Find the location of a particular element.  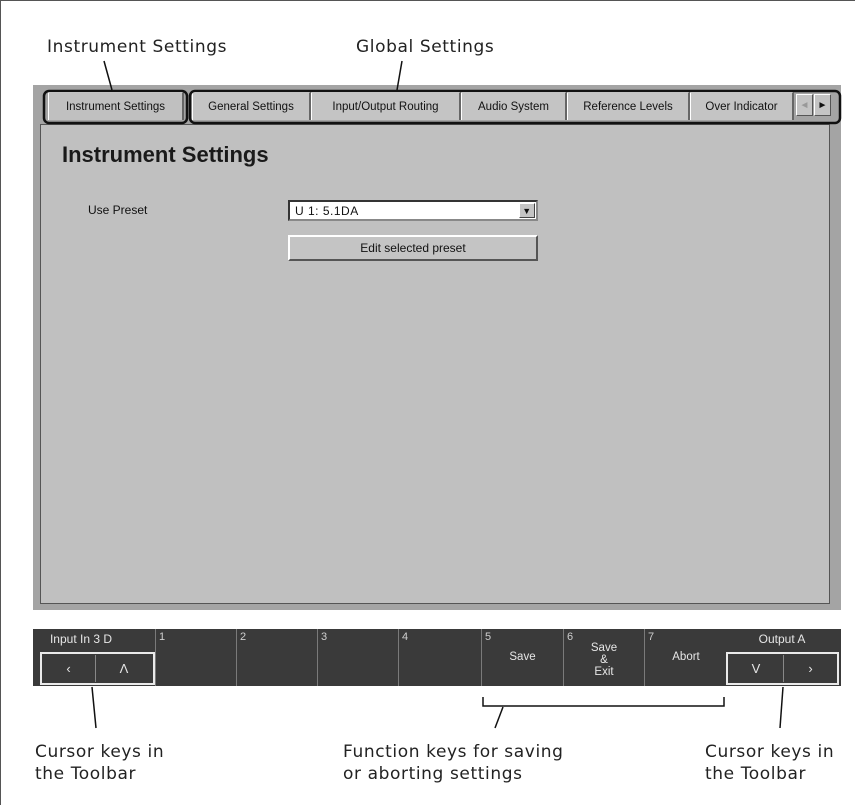

toolbar-input-title: Input In 3 D is located at coordinates (81, 639).